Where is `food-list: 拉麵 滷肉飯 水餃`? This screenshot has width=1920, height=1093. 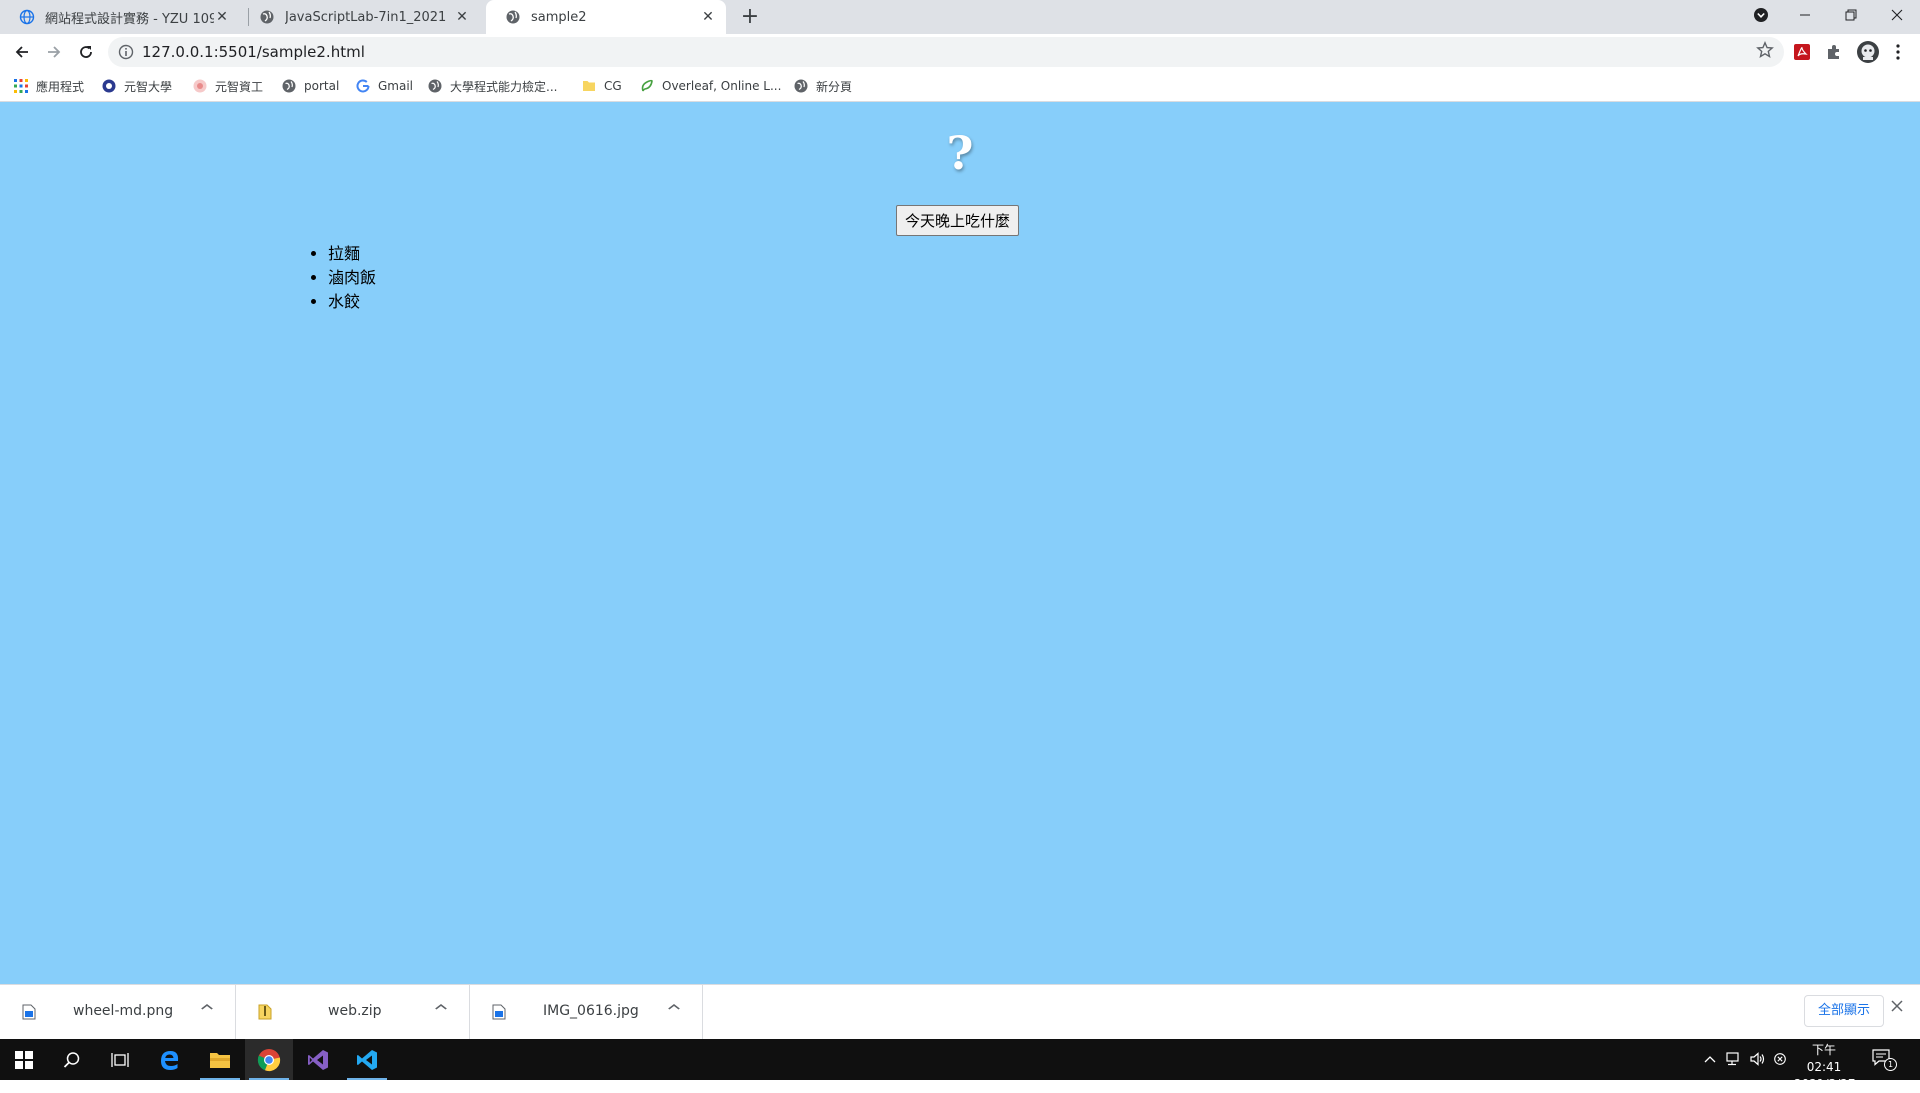 food-list: 拉麵 滷肉飯 水餃 is located at coordinates (343, 278).